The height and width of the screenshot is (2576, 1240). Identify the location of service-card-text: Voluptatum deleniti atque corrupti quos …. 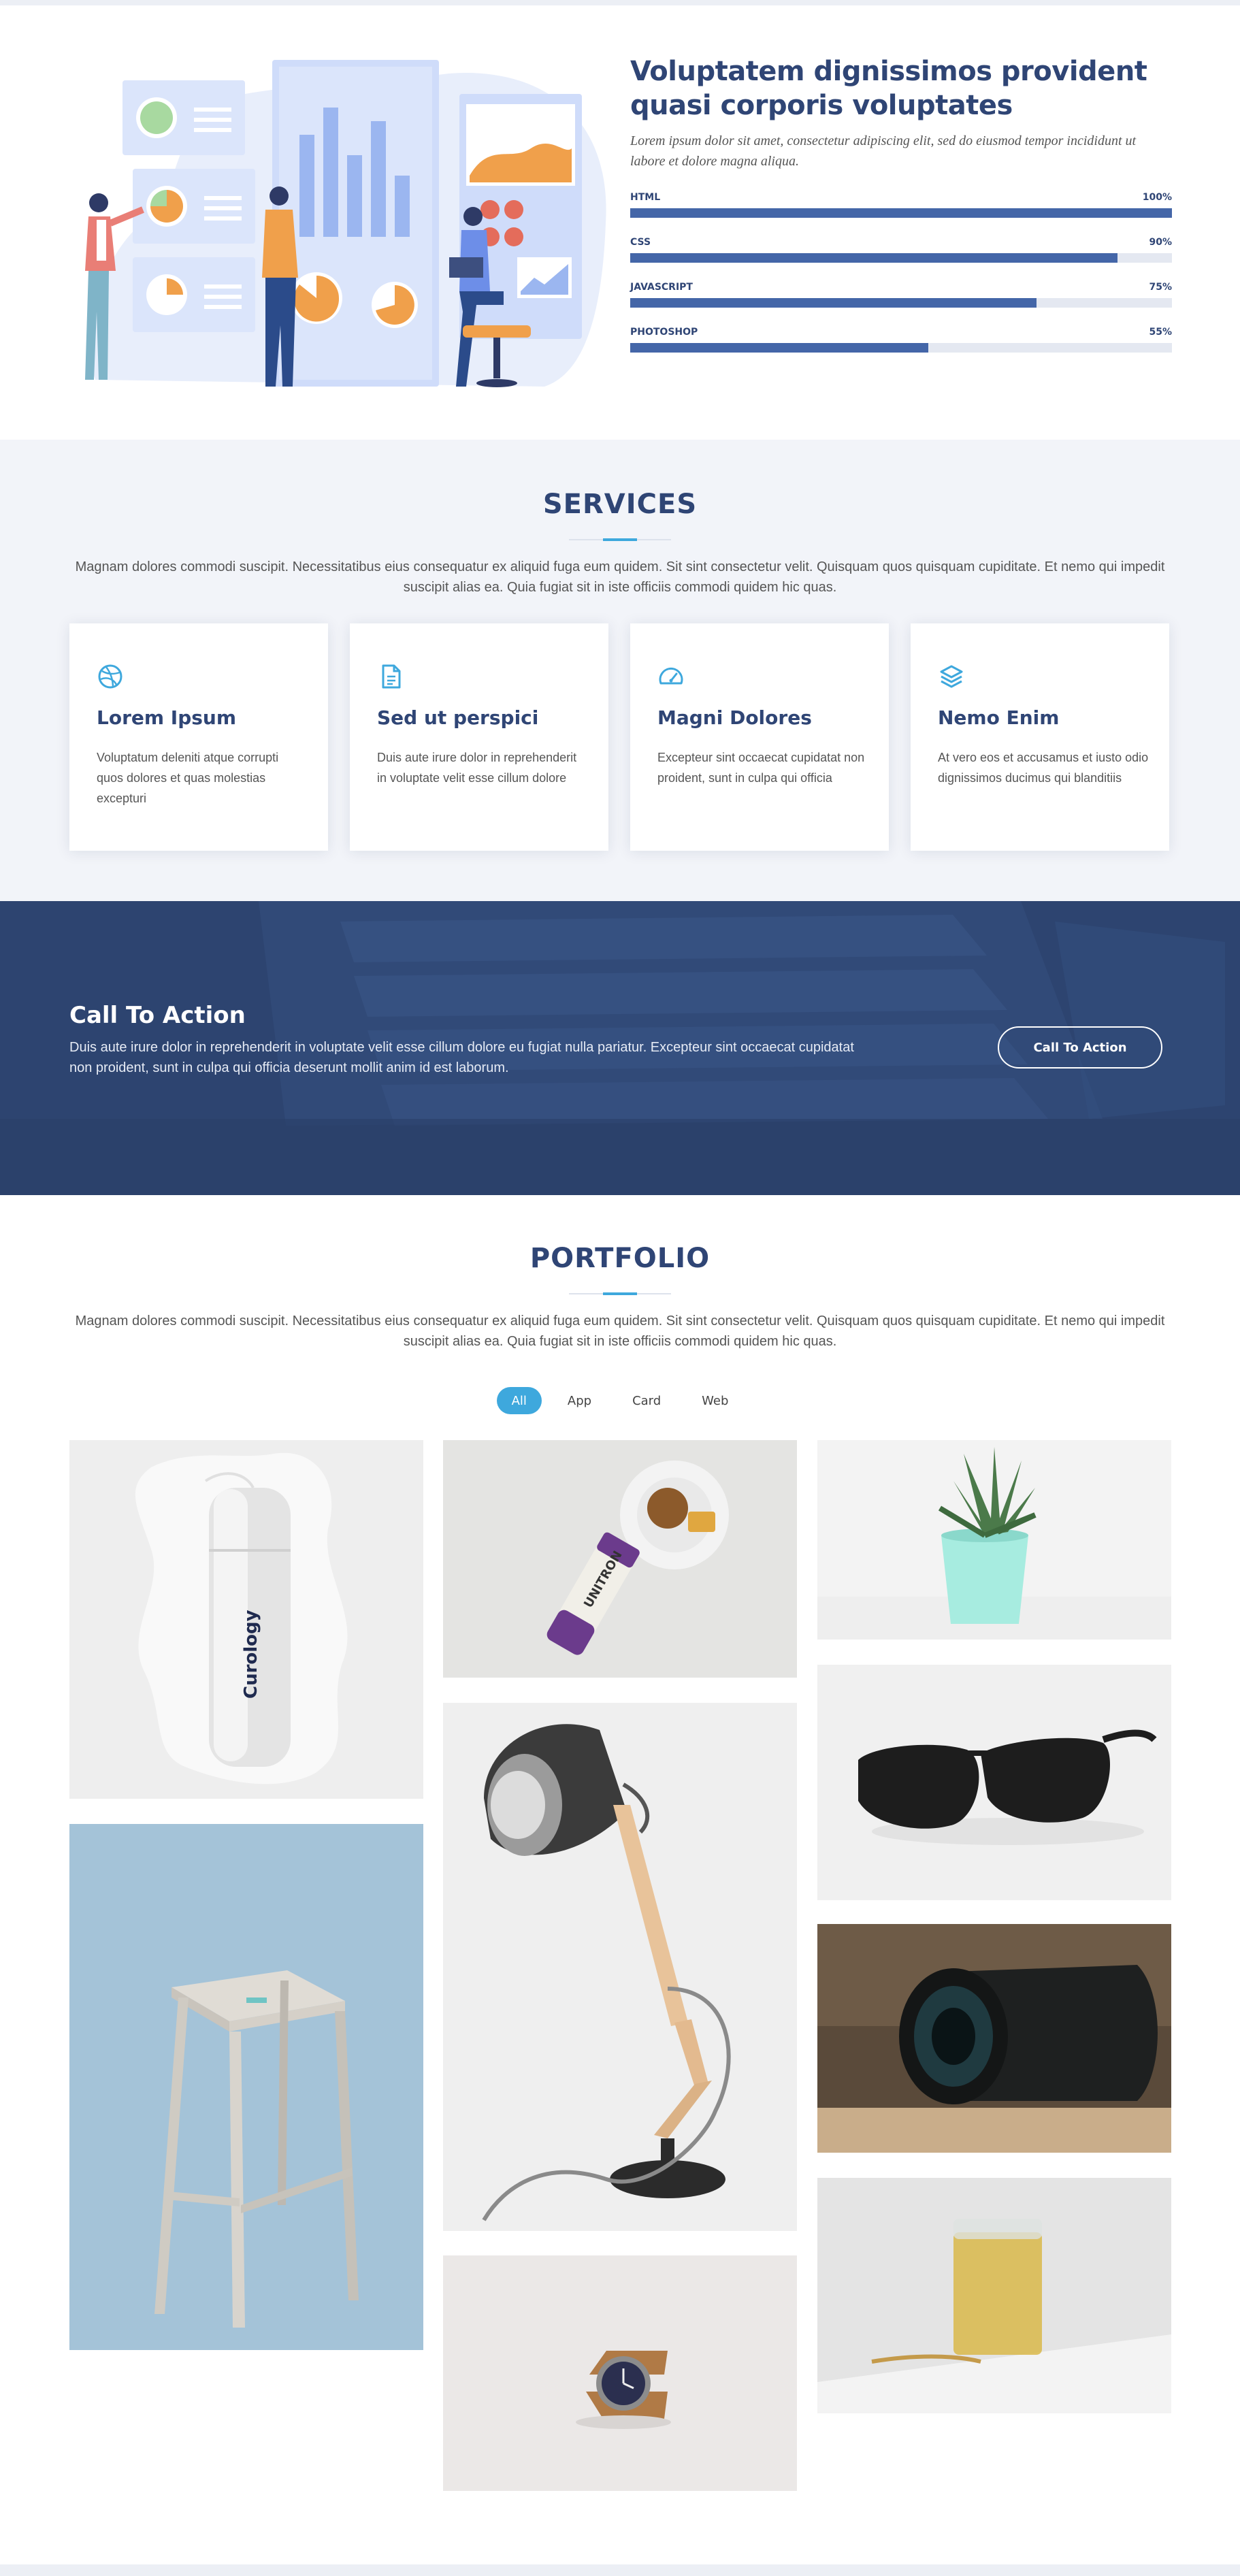
(188, 778).